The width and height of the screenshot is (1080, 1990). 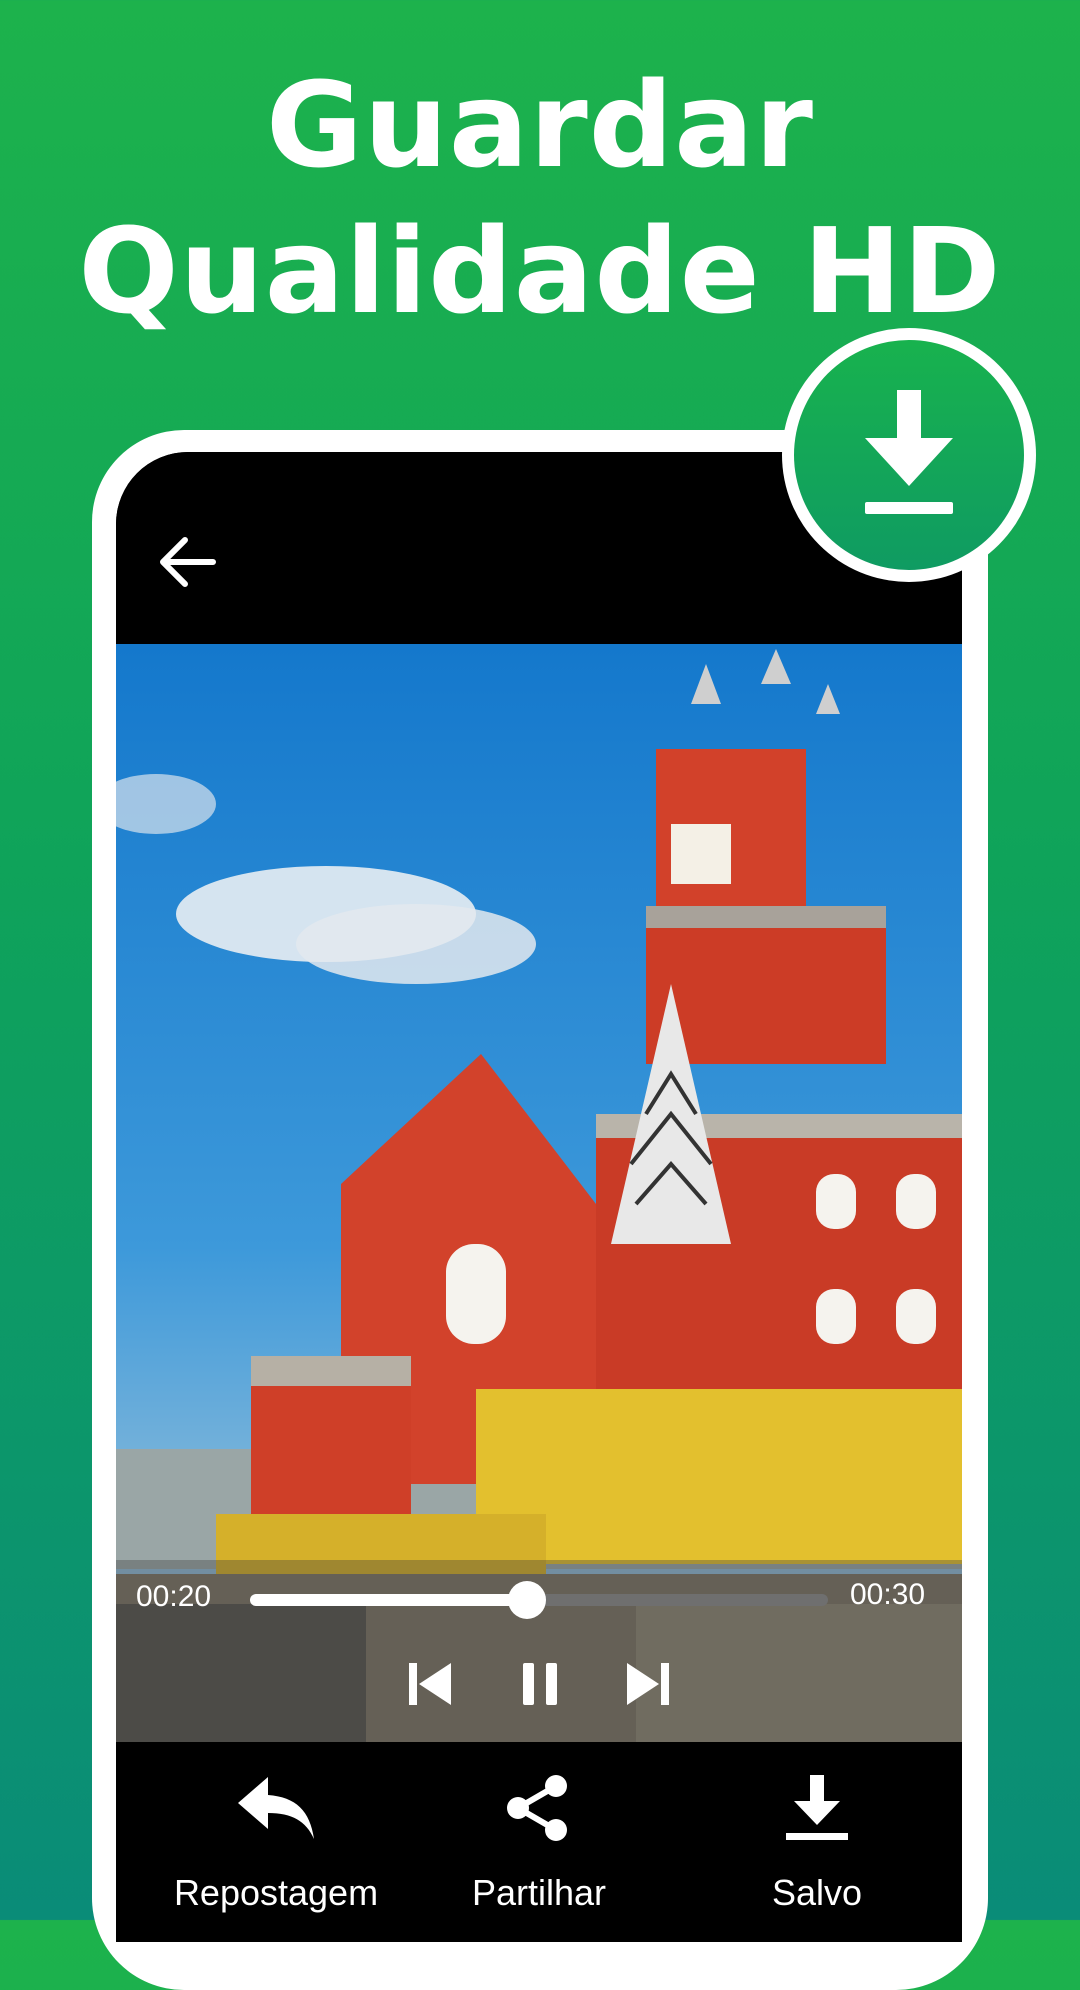 I want to click on repost-icon, so click(x=276, y=1808).